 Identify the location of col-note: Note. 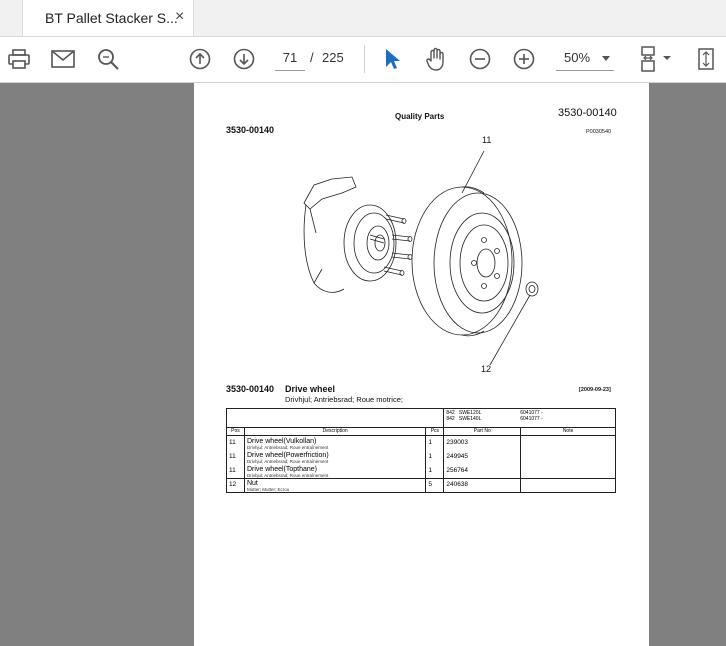
(568, 431).